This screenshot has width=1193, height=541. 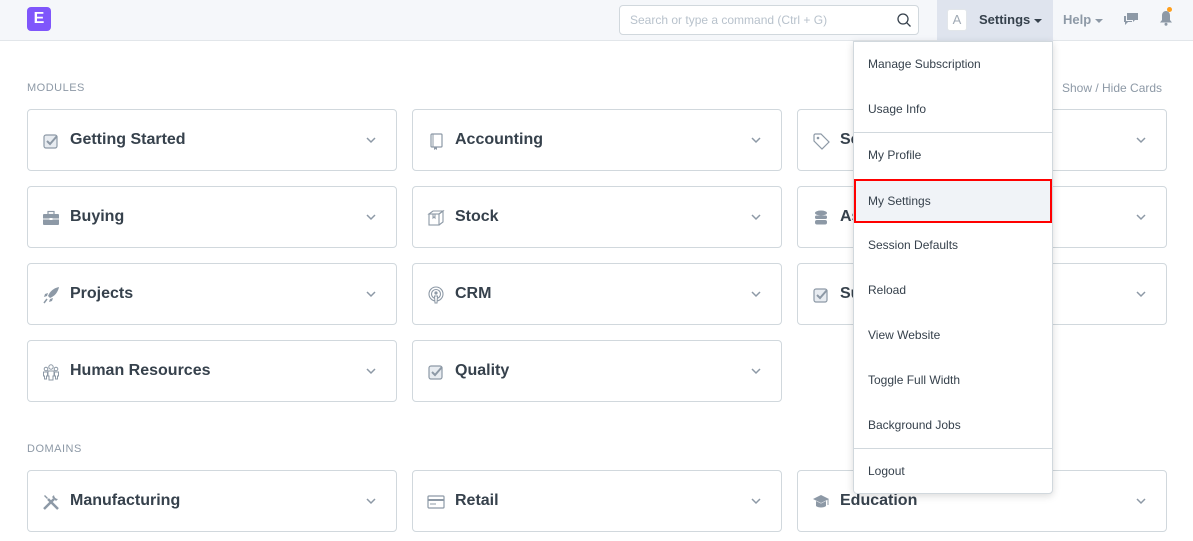 I want to click on help-text: Help, so click(x=1077, y=19).